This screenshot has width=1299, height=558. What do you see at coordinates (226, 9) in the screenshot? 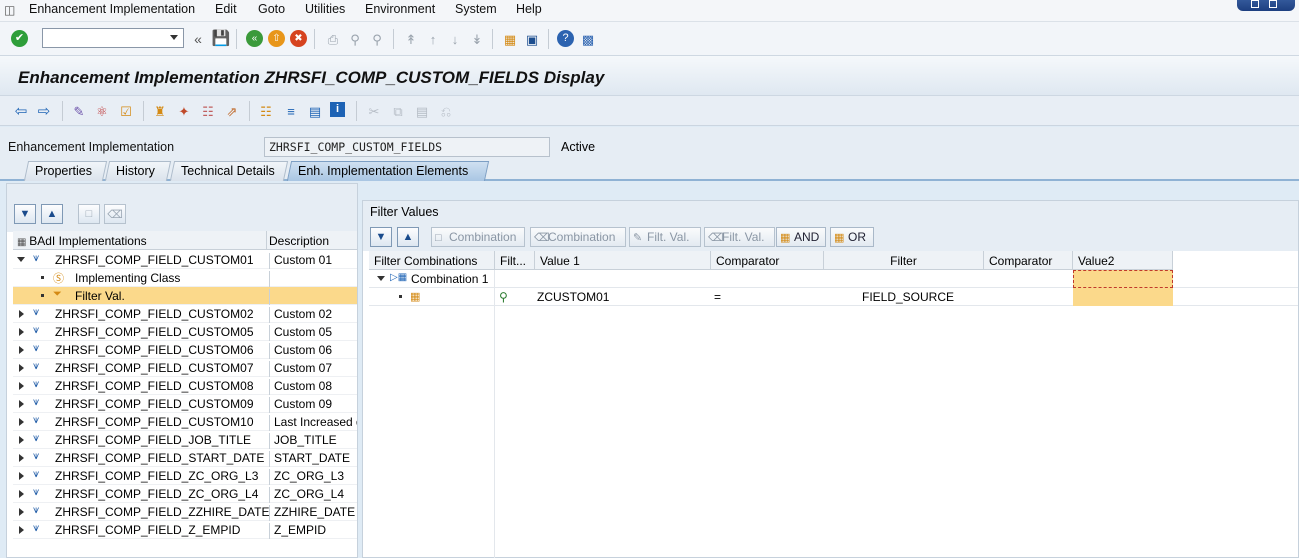
I see `menu-edit: Edit` at bounding box center [226, 9].